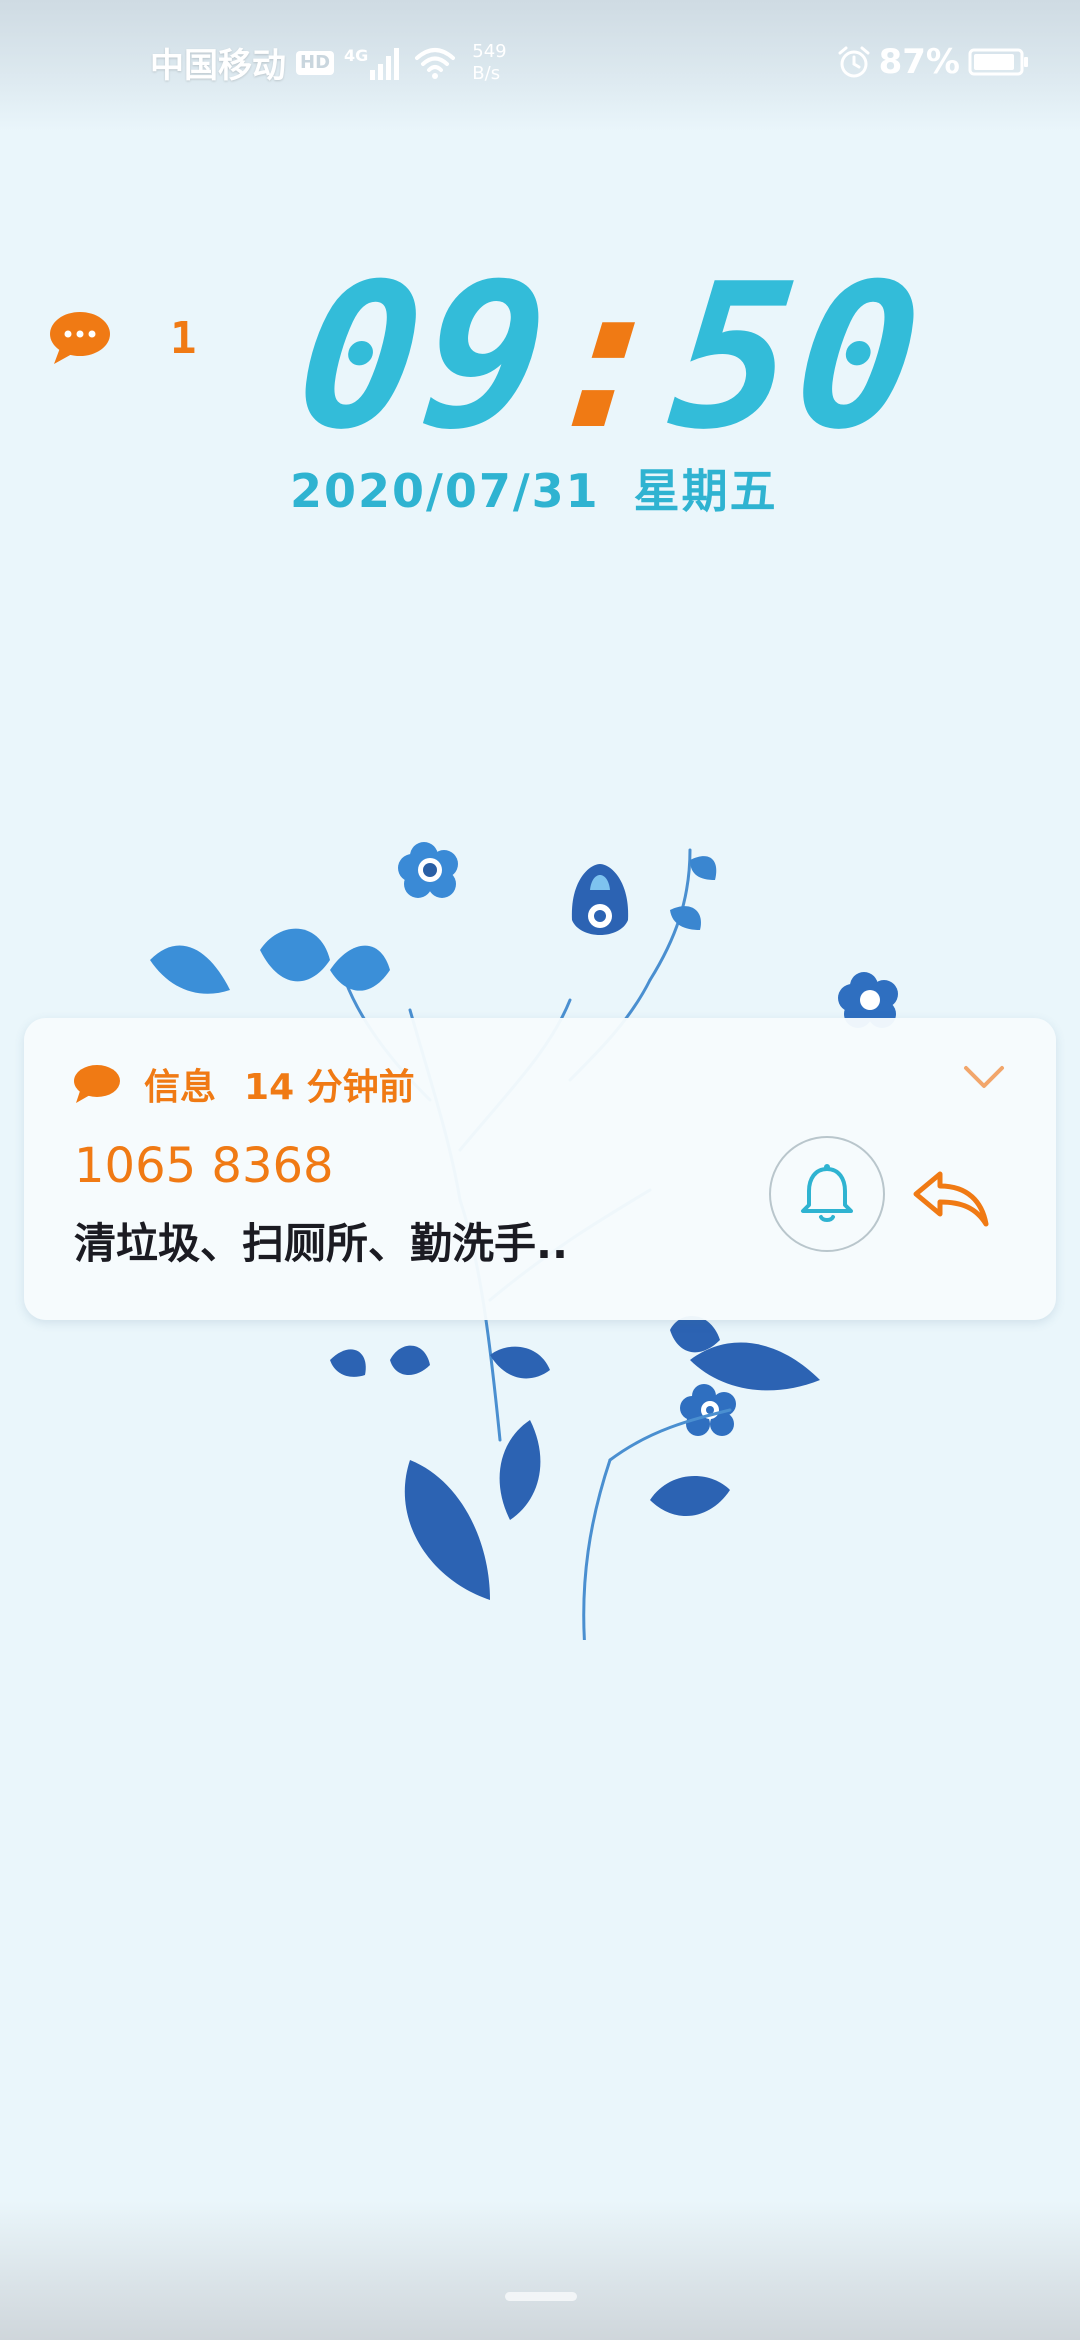 This screenshot has height=2340, width=1080. What do you see at coordinates (445, 491) in the screenshot?
I see `date-text: 2020/07/31` at bounding box center [445, 491].